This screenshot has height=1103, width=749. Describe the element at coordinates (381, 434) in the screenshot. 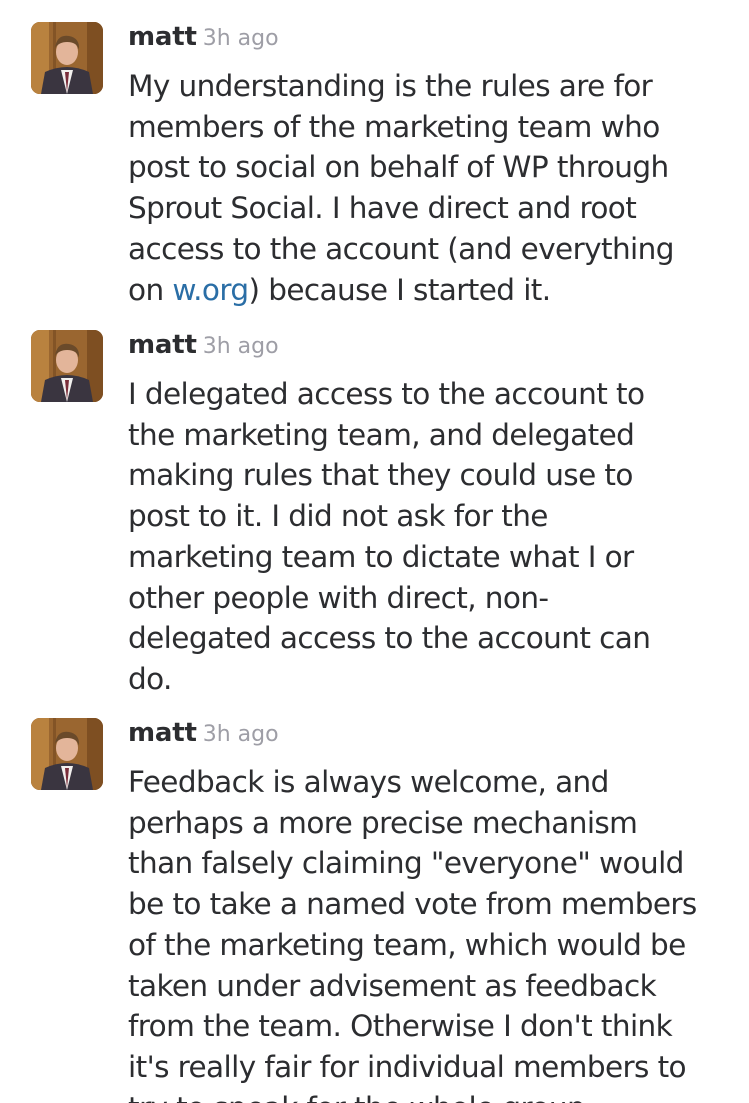

I see `message-line: the marketing team, and delegated` at that location.